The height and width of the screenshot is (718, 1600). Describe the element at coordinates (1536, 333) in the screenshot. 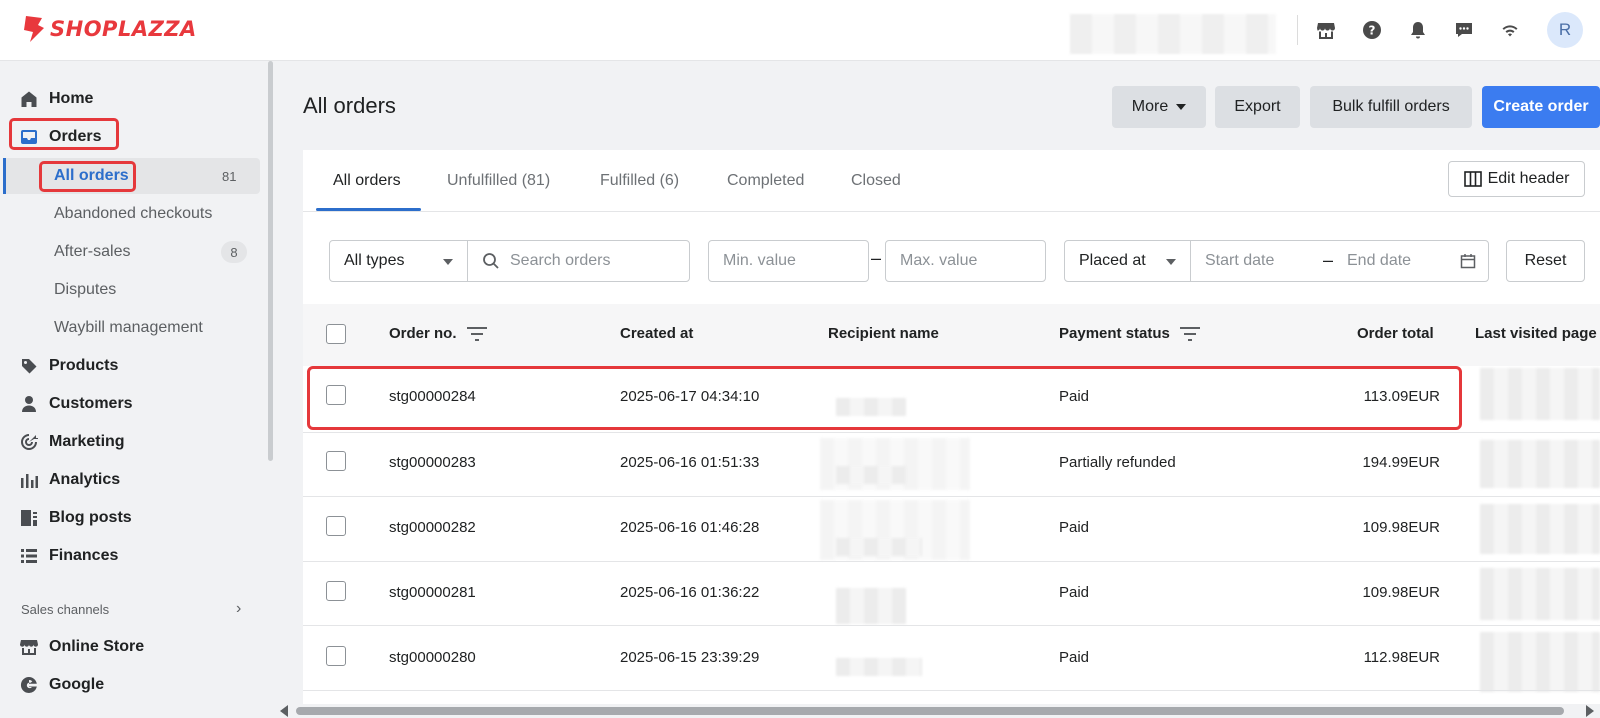

I see `column-header-last-visited-page: Last visited page` at that location.